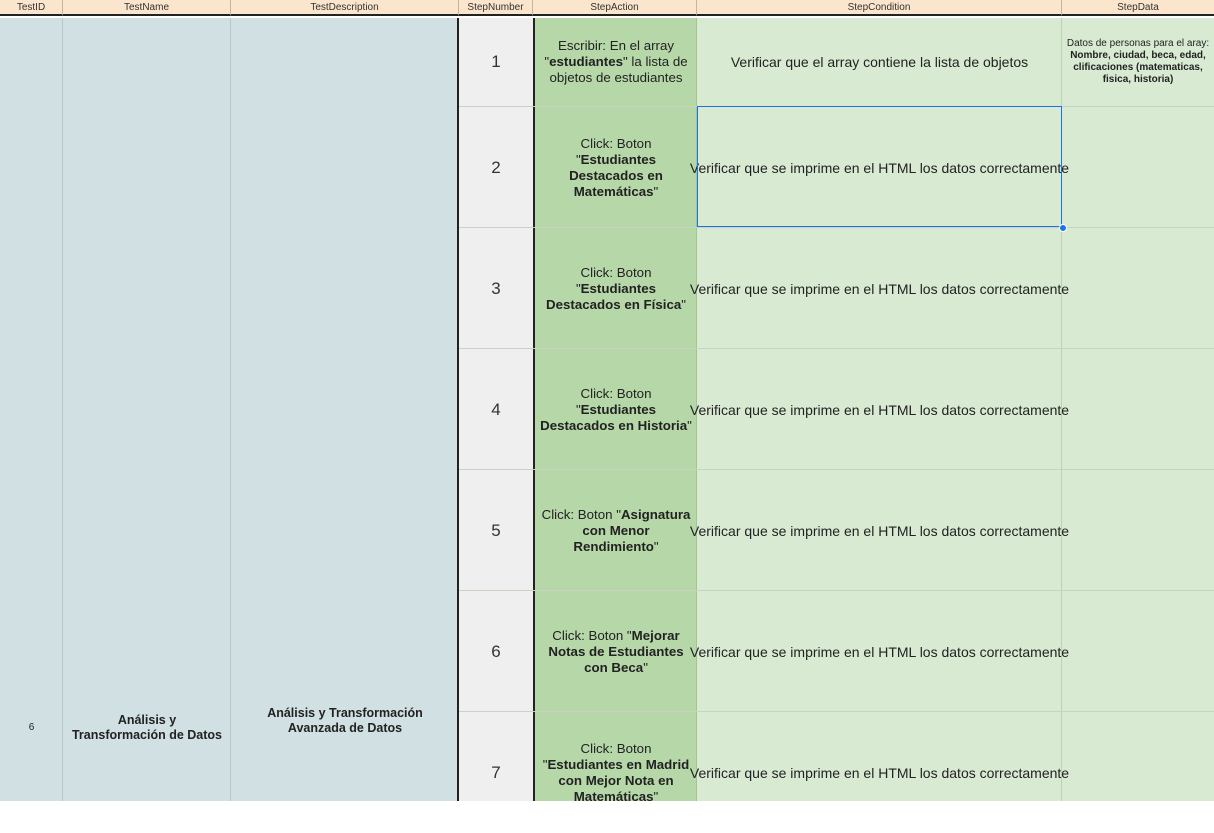 This screenshot has height=833, width=1214. I want to click on step-number-cell: 4, so click(496, 409).